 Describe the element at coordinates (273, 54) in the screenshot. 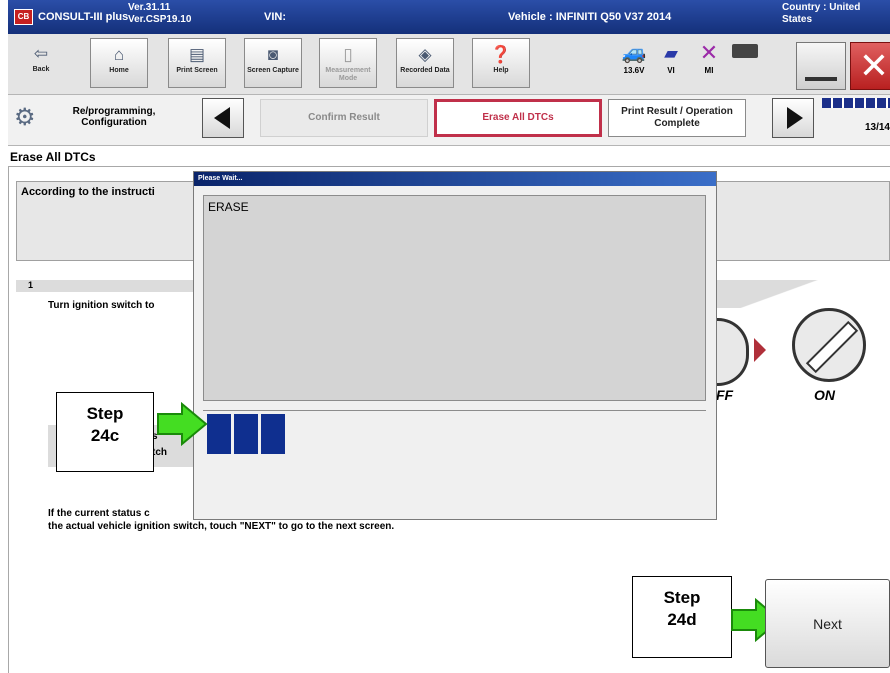

I see `camera-icon: ◙` at that location.